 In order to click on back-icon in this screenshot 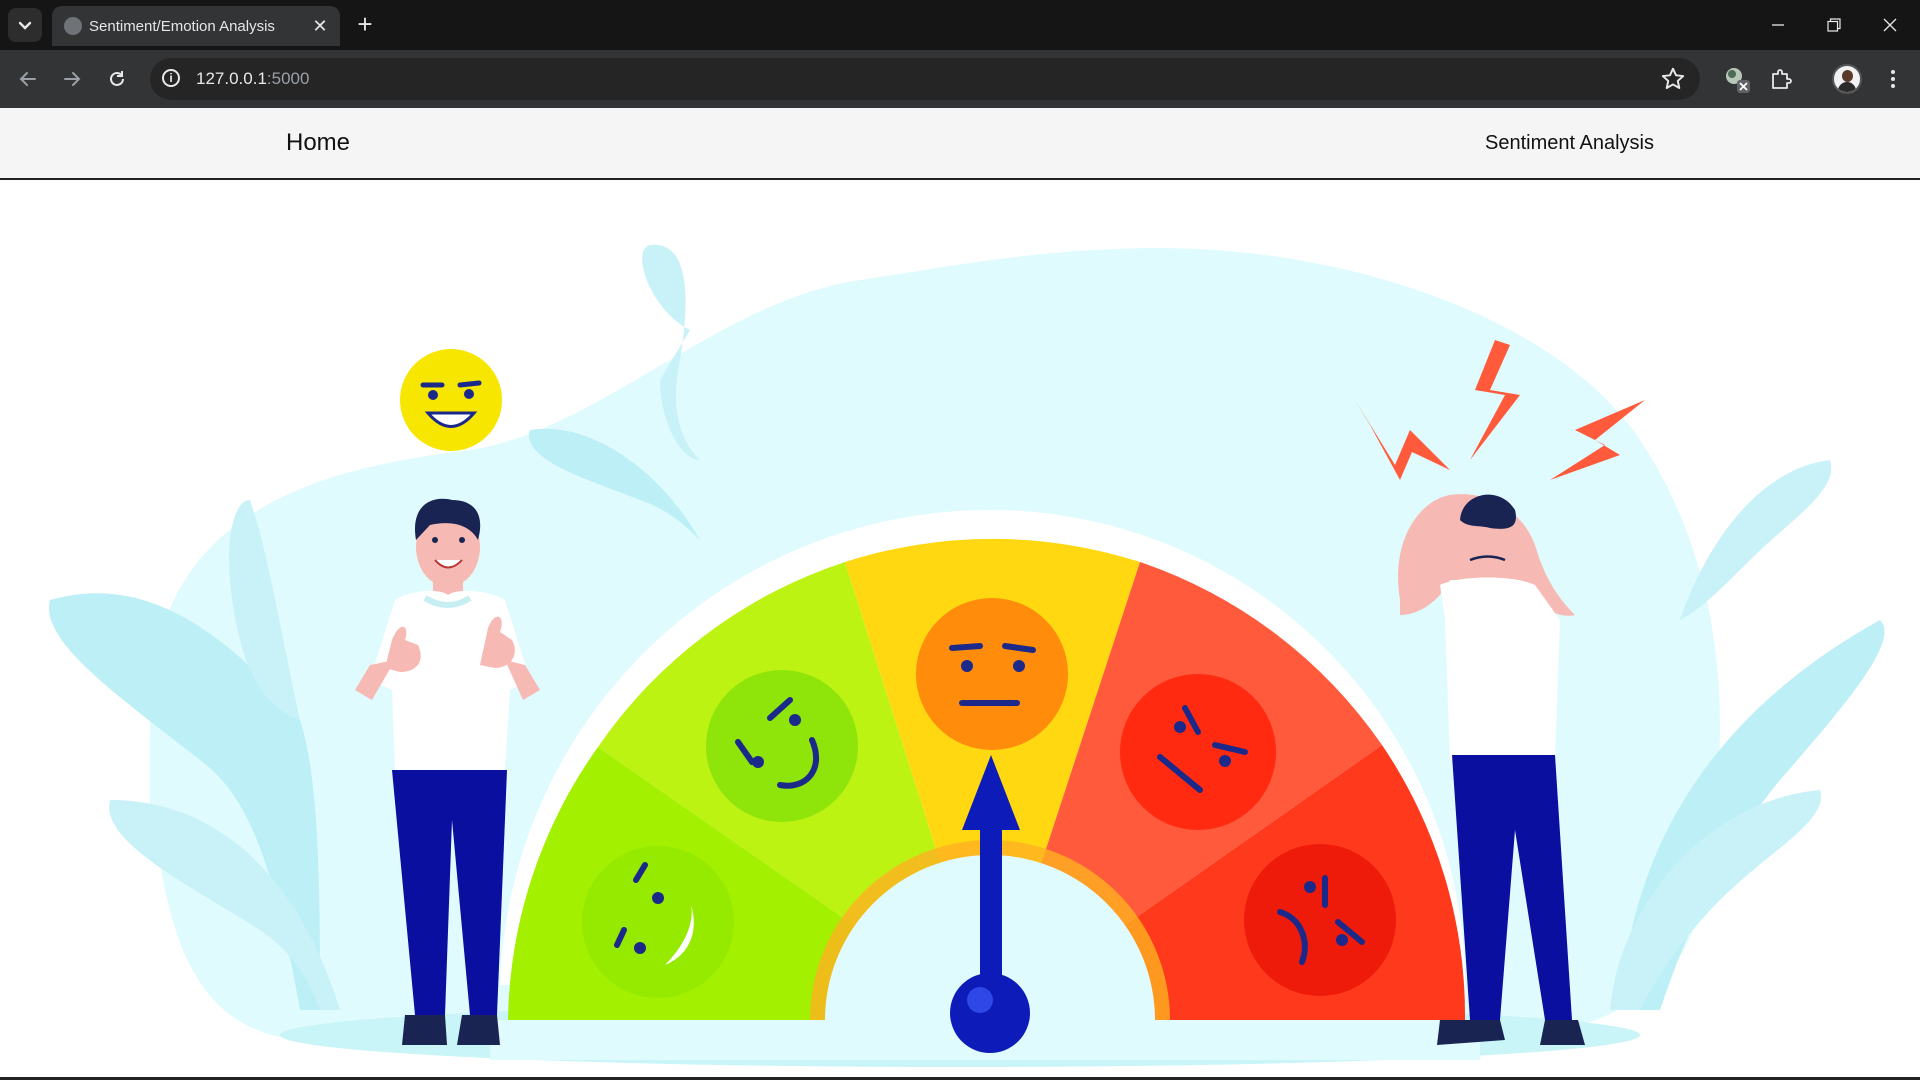, I will do `click(27, 79)`.